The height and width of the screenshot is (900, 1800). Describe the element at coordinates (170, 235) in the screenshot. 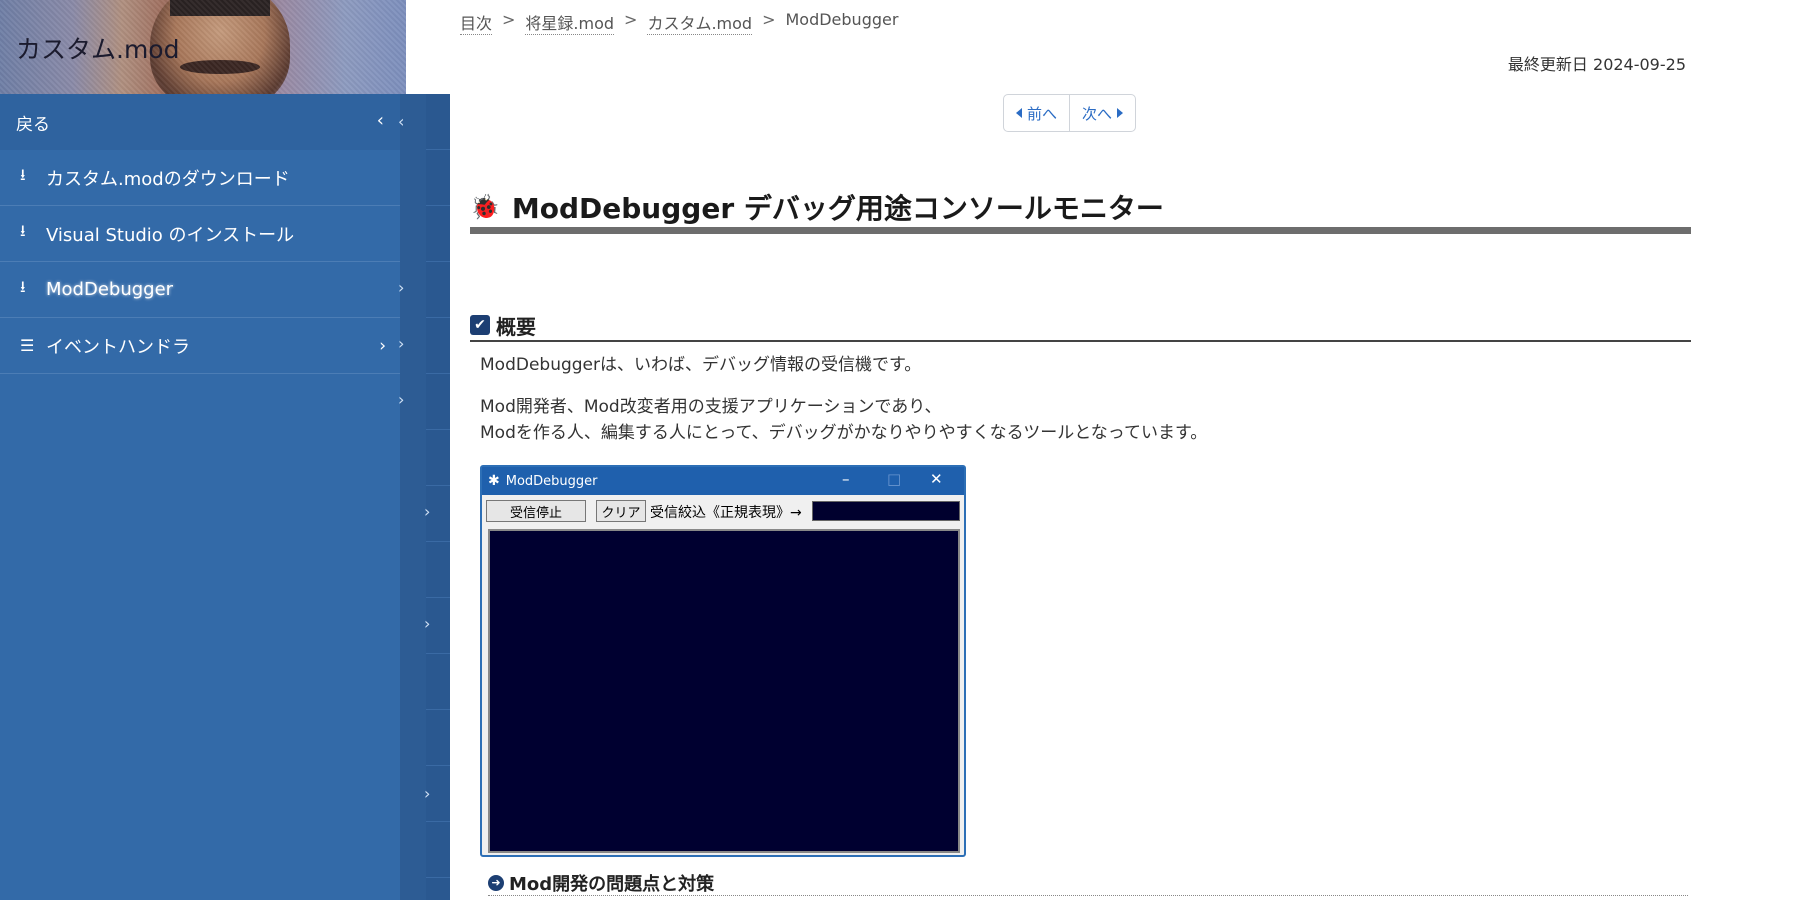

I see `sidebar-item-label: Visual Studio のインストール` at that location.